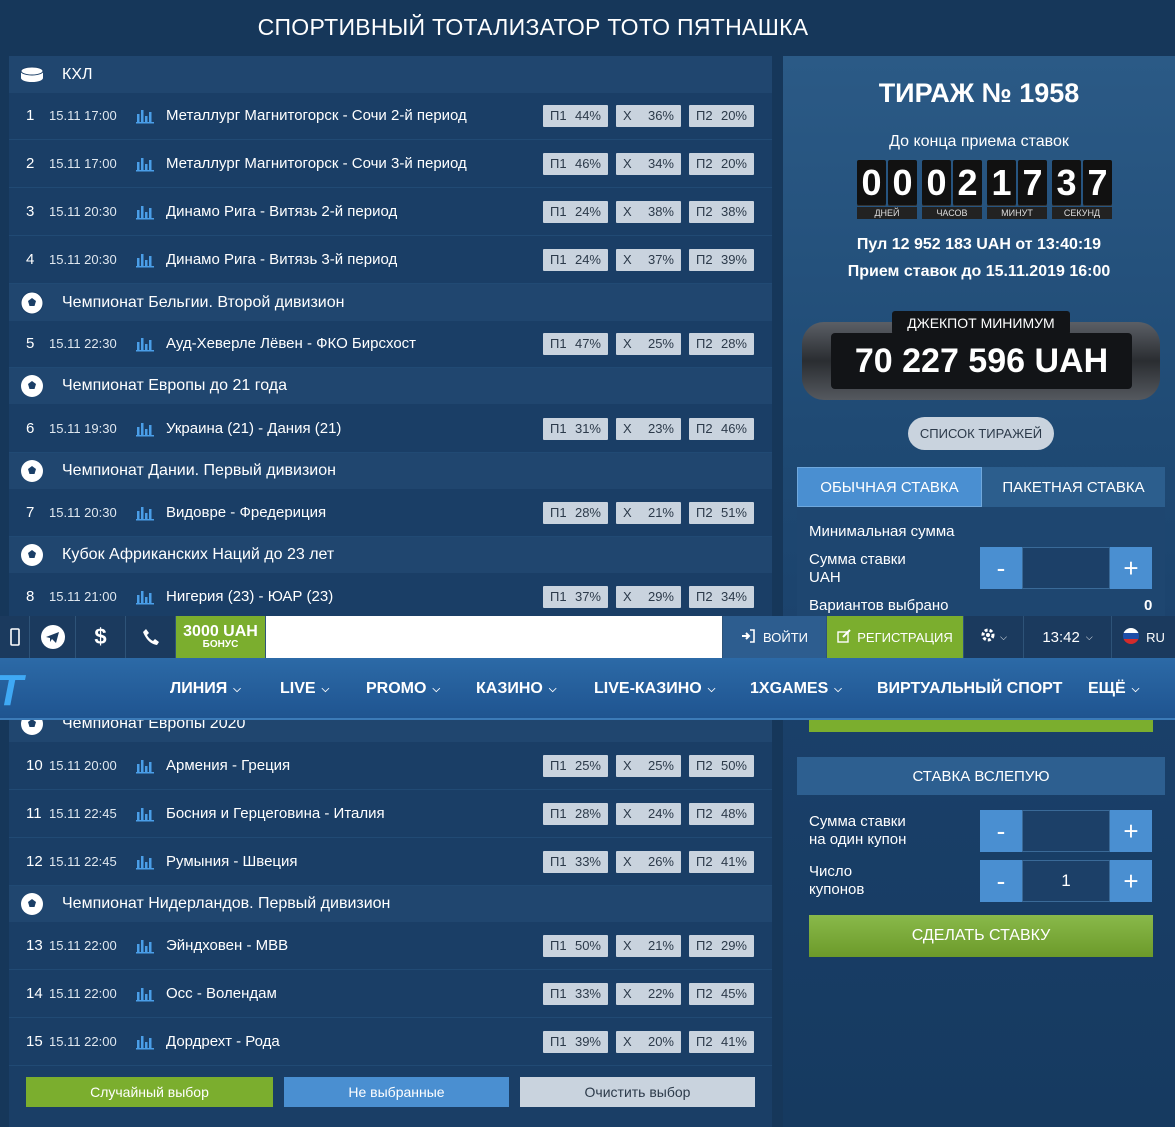  I want to click on mobile-icon, so click(15, 637).